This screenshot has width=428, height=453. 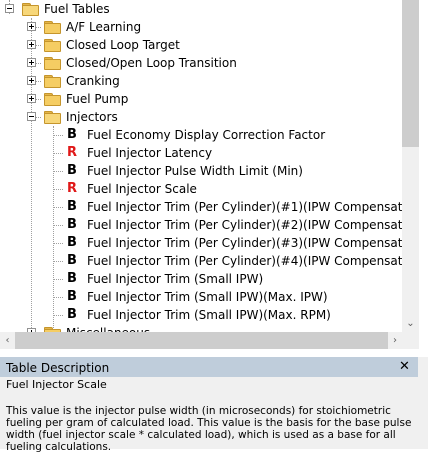 What do you see at coordinates (201, 99) in the screenshot?
I see `tree-node-fuel-pump: Fuel Pump` at bounding box center [201, 99].